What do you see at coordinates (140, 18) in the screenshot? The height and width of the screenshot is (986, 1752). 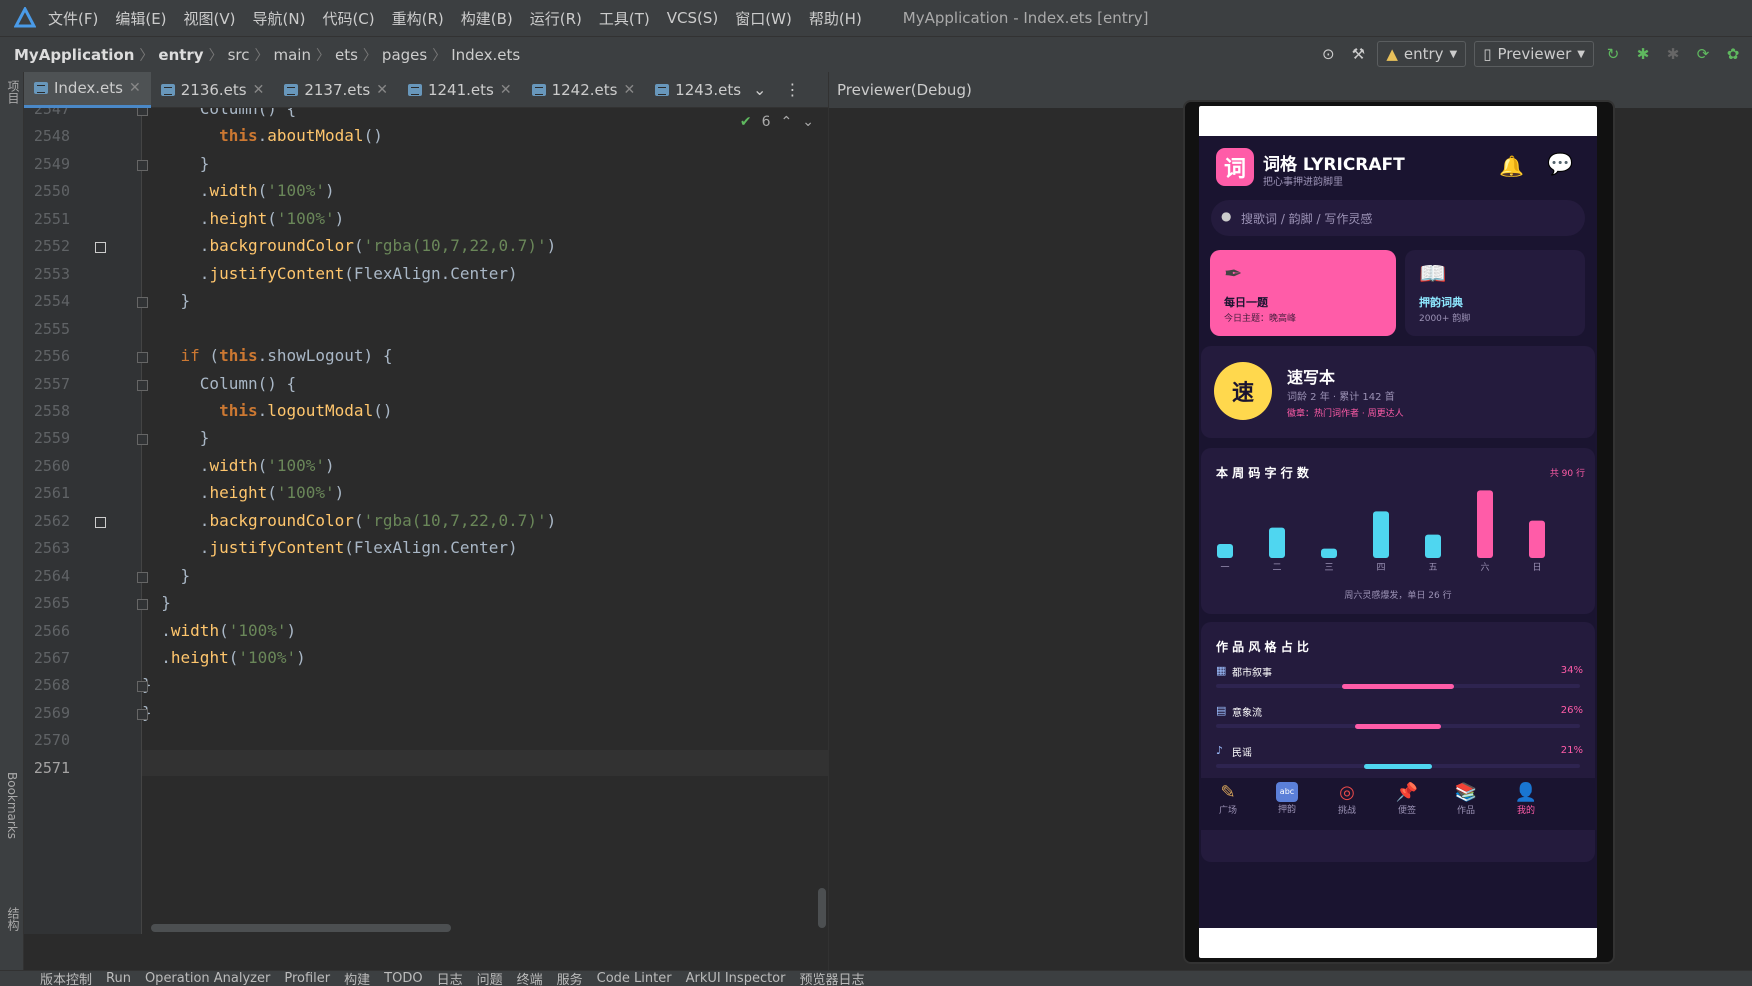 I see `menu-edit: 编辑(E)` at bounding box center [140, 18].